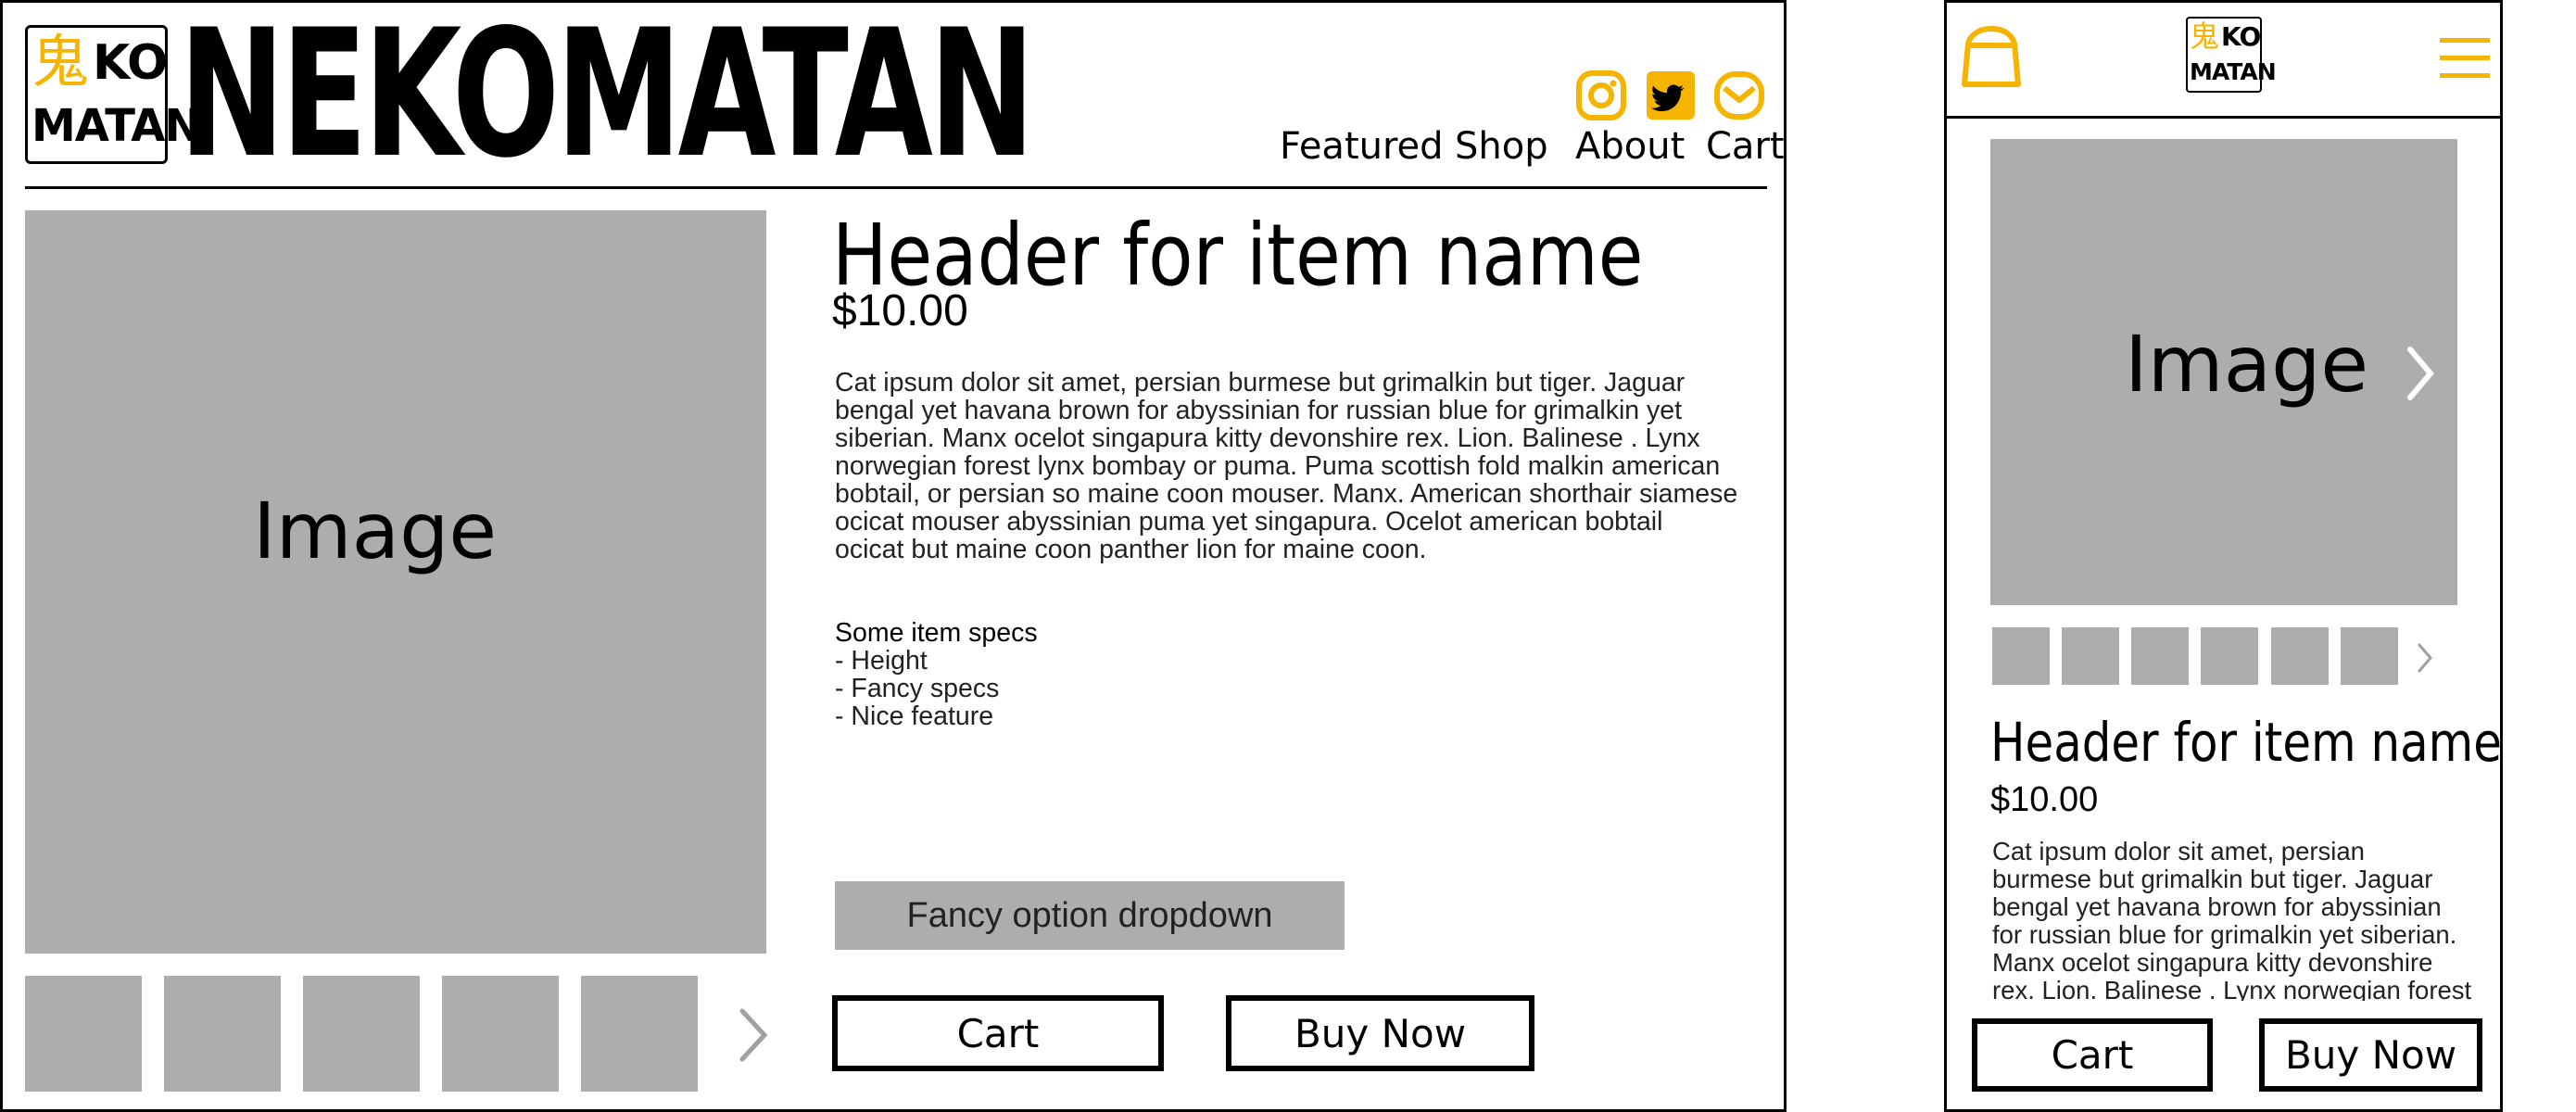  Describe the element at coordinates (1992, 56) in the screenshot. I see `bag-icon` at that location.